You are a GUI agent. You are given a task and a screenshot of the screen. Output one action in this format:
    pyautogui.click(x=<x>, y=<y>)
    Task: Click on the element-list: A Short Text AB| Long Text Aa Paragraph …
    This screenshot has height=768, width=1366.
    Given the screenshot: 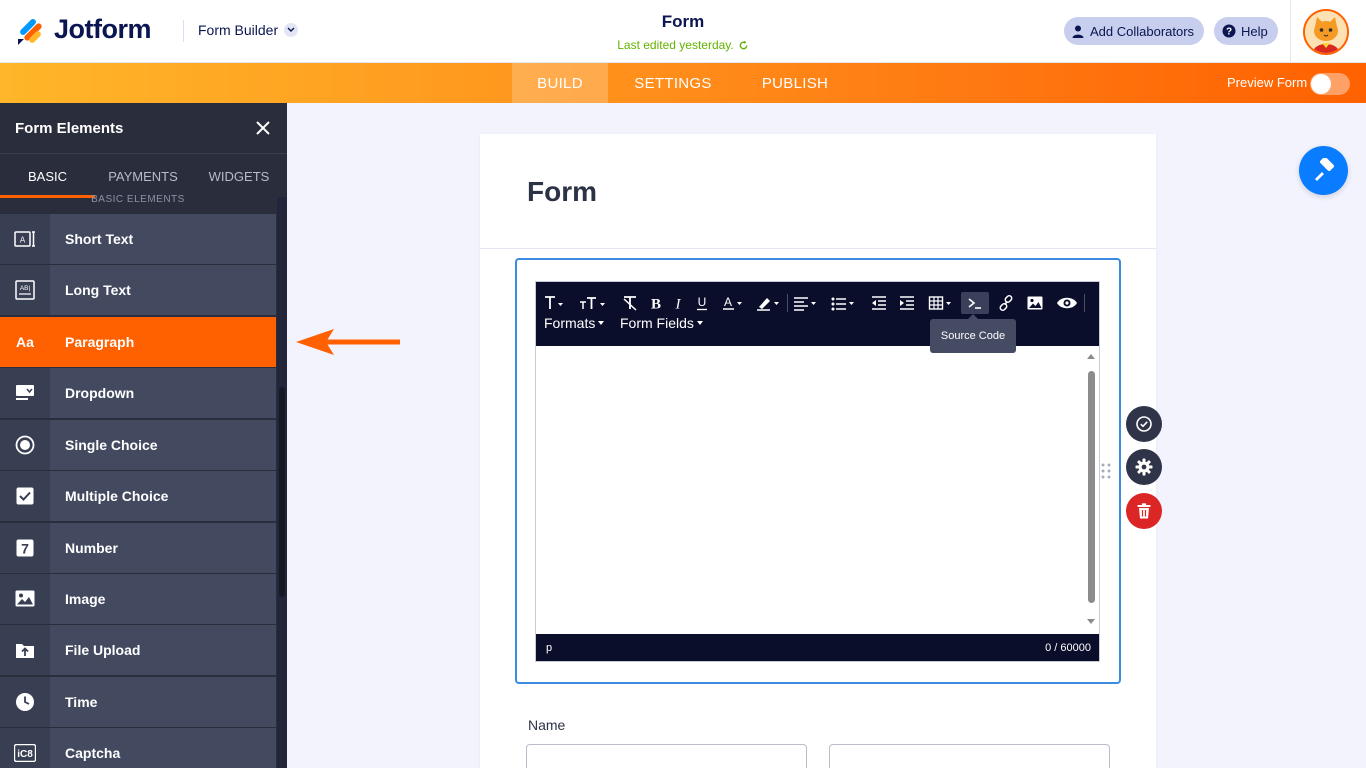 What is the action you would take?
    pyautogui.click(x=138, y=491)
    